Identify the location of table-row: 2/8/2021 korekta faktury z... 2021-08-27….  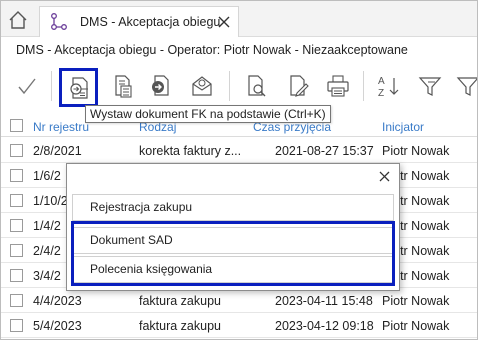
(239, 150).